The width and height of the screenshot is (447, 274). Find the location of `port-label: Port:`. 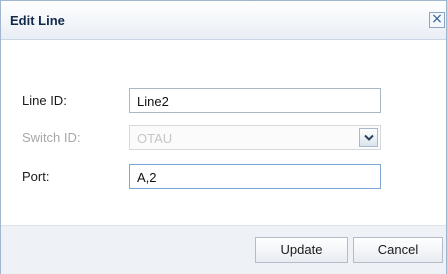

port-label: Port: is located at coordinates (36, 176).